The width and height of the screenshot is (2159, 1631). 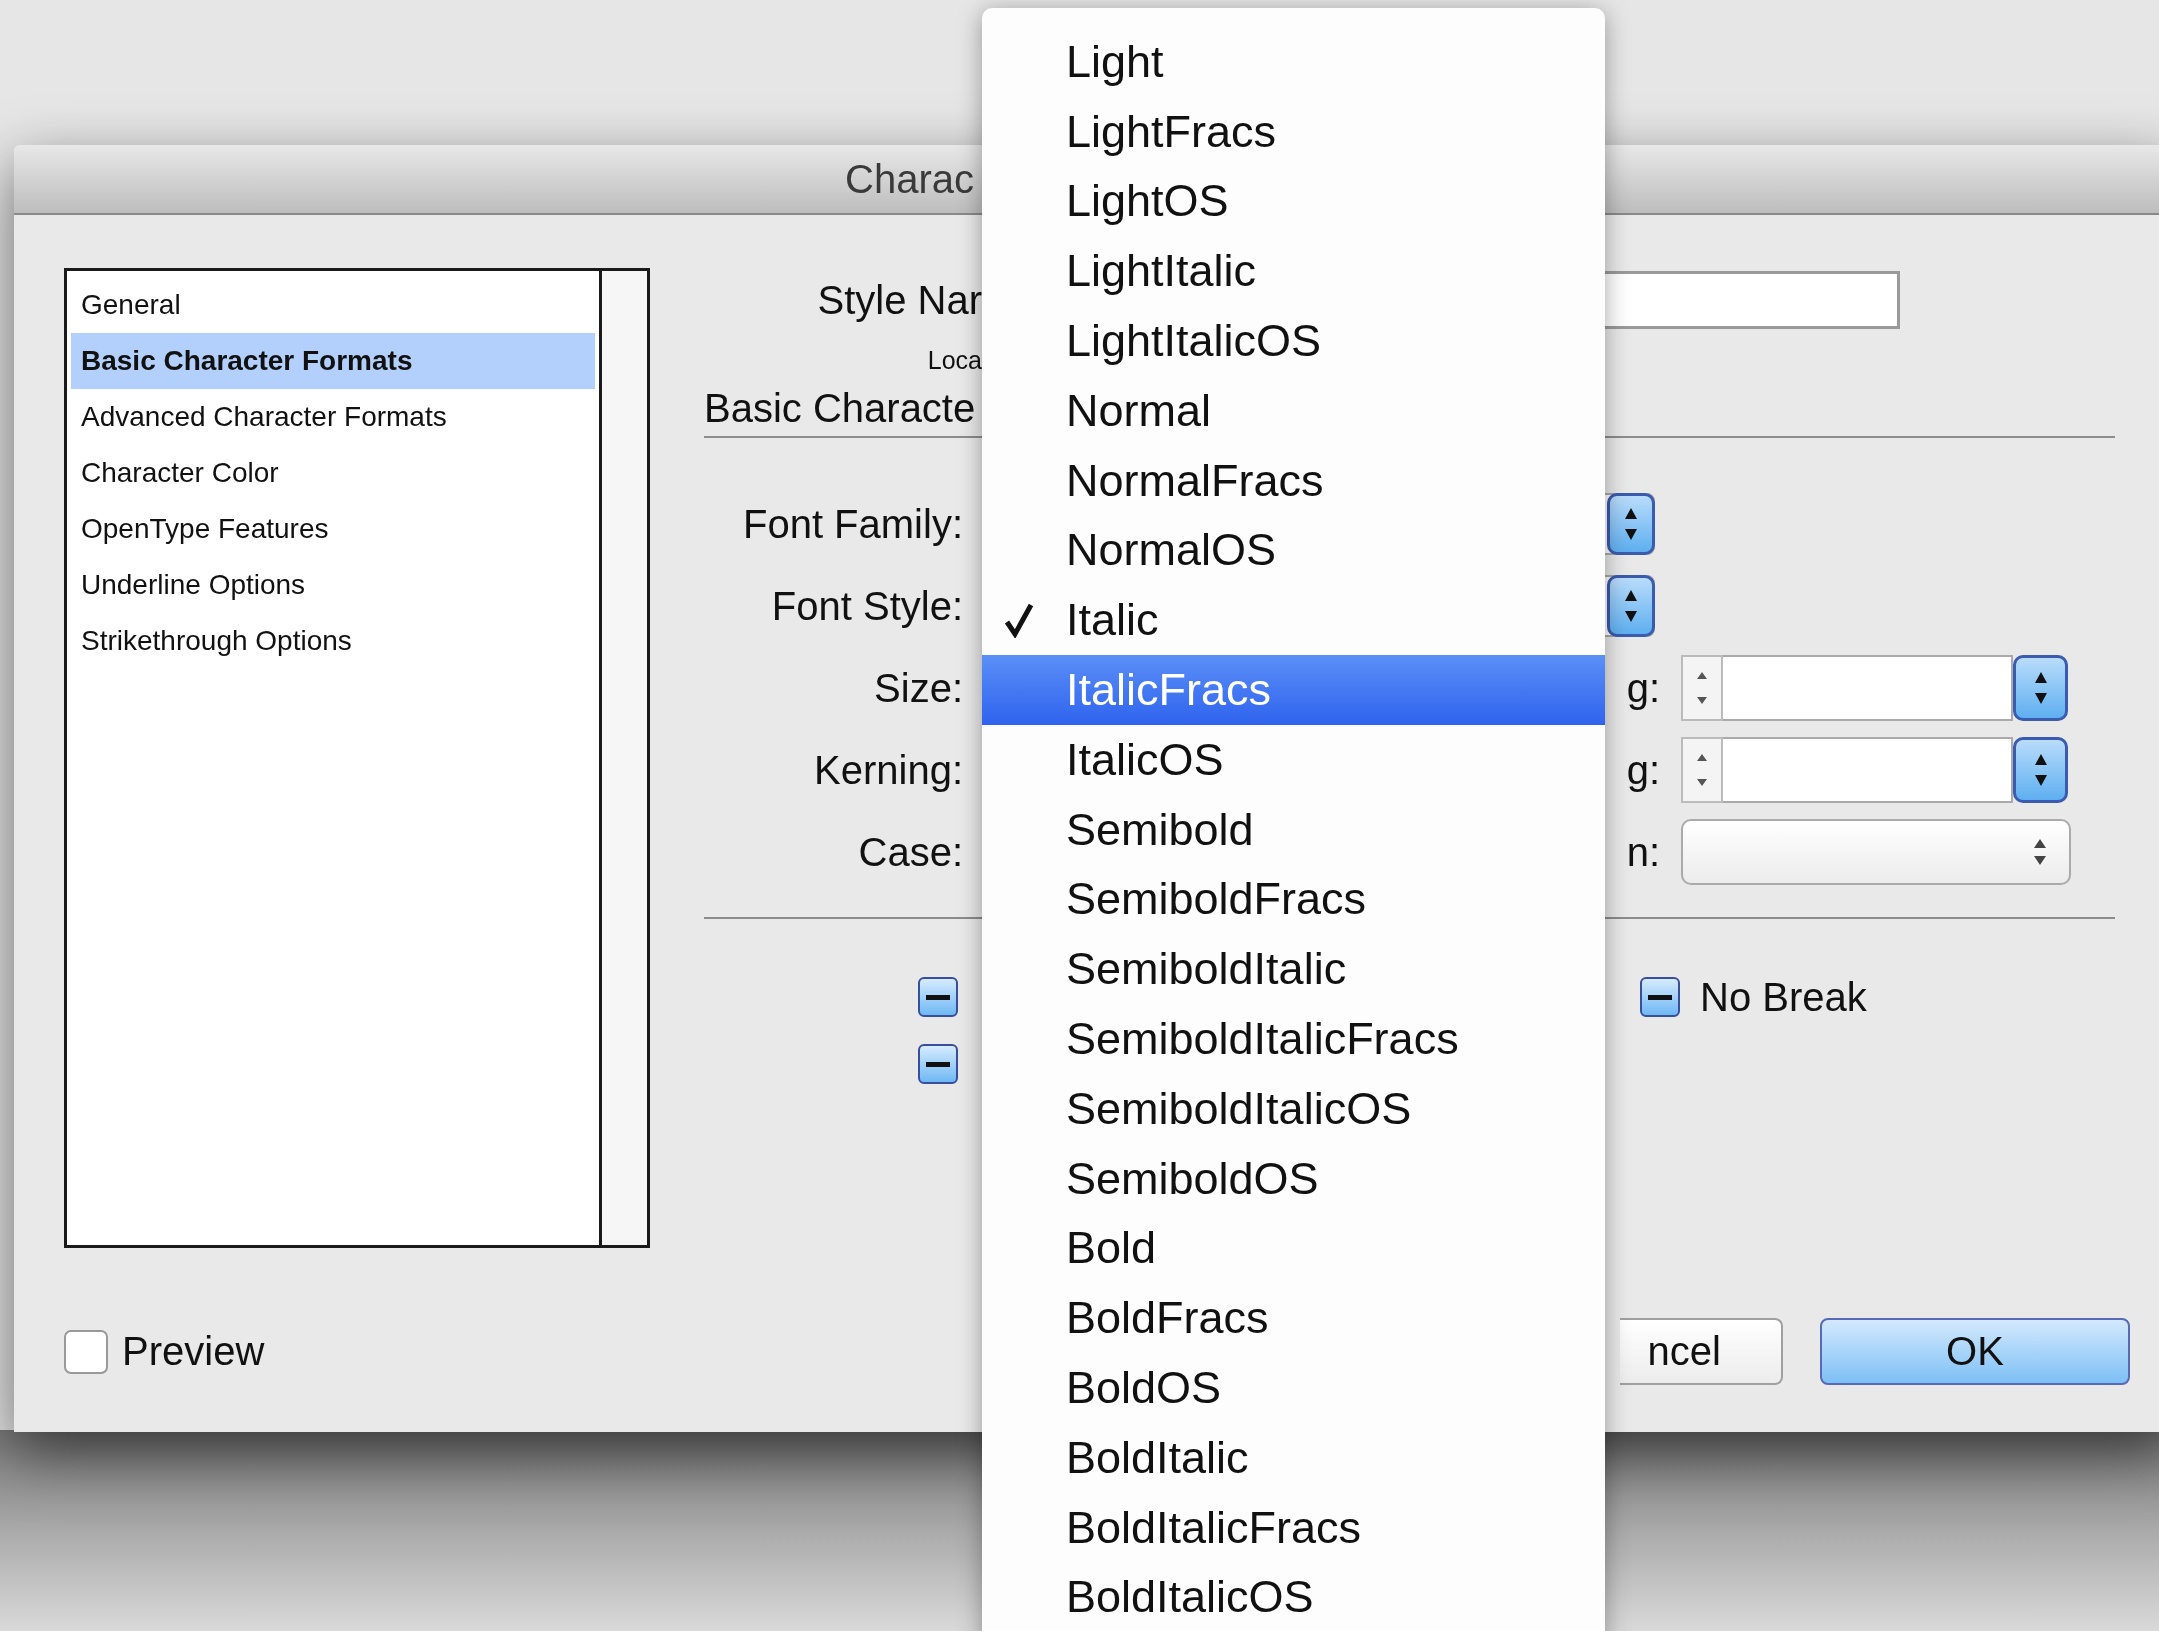 I want to click on category-item: OpenType Features, so click(x=333, y=529).